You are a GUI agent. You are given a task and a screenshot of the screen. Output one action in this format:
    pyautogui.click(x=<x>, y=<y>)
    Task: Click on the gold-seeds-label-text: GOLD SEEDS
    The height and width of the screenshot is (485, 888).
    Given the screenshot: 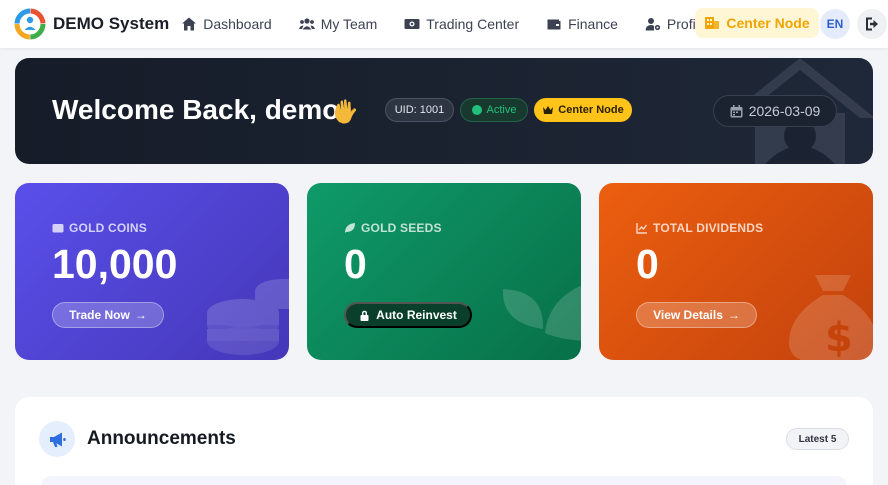 What is the action you would take?
    pyautogui.click(x=401, y=228)
    